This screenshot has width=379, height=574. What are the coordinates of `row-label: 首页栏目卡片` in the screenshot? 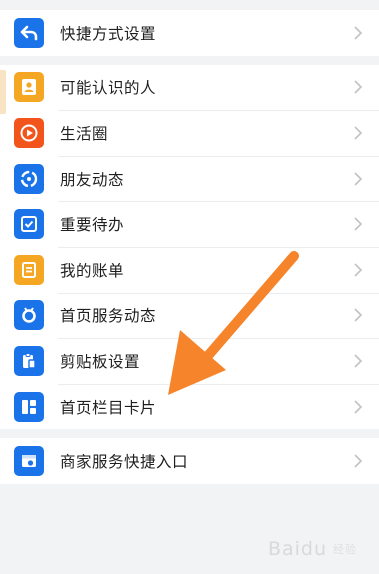 It's located at (108, 407).